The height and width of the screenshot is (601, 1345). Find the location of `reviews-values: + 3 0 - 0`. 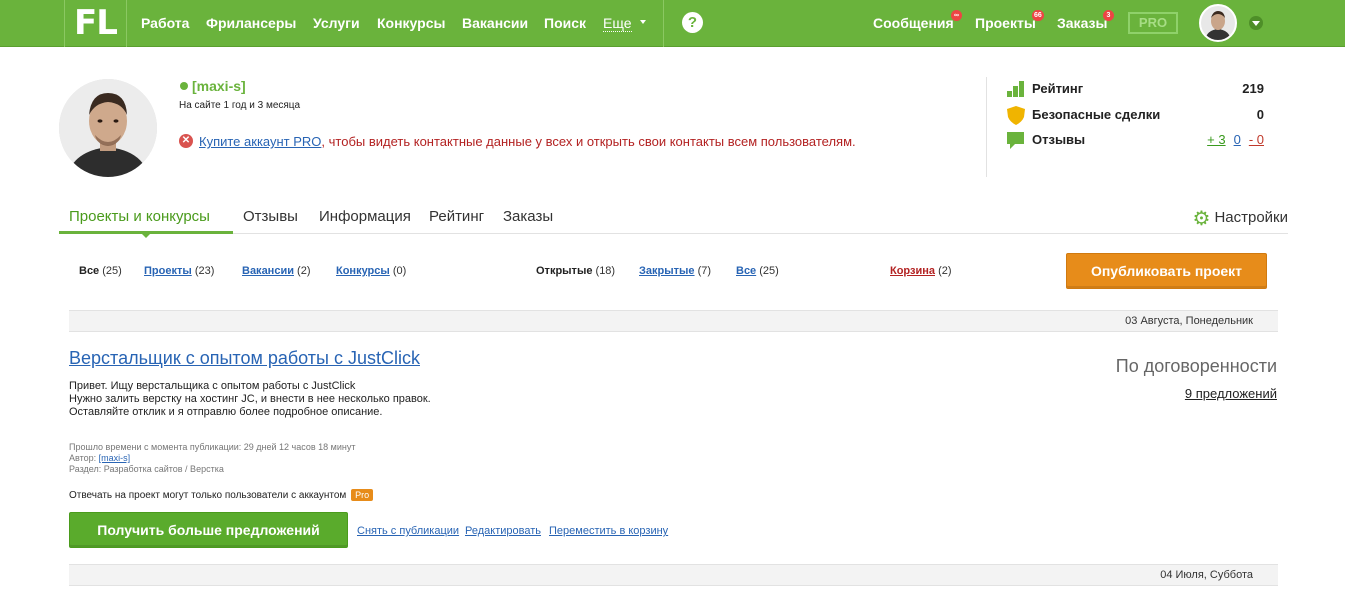

reviews-values: + 3 0 - 0 is located at coordinates (1235, 139).